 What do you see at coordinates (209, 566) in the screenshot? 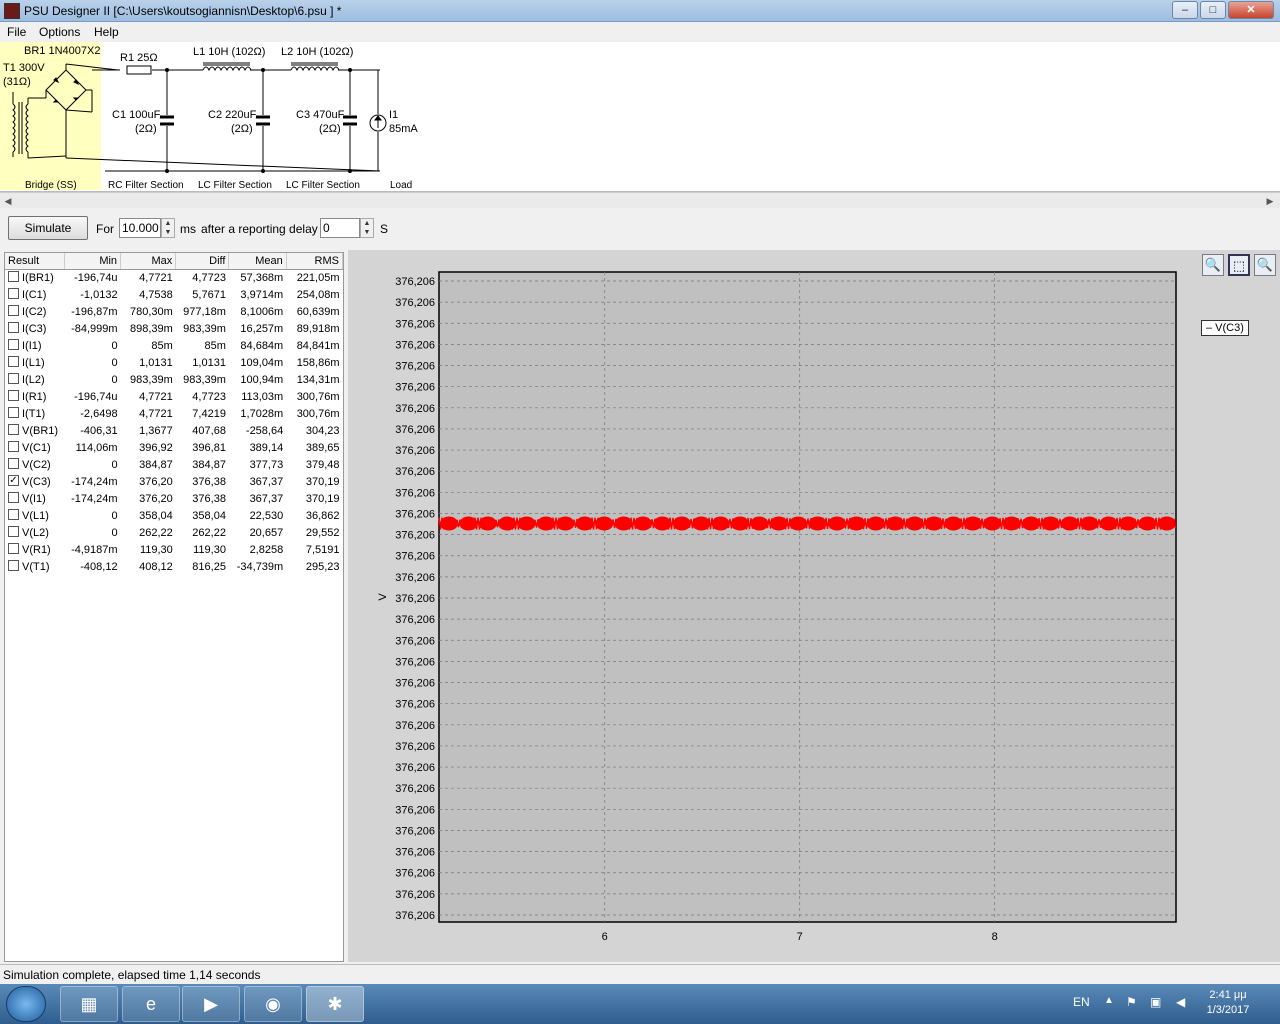
I see `result-diff-cell: 816,25` at bounding box center [209, 566].